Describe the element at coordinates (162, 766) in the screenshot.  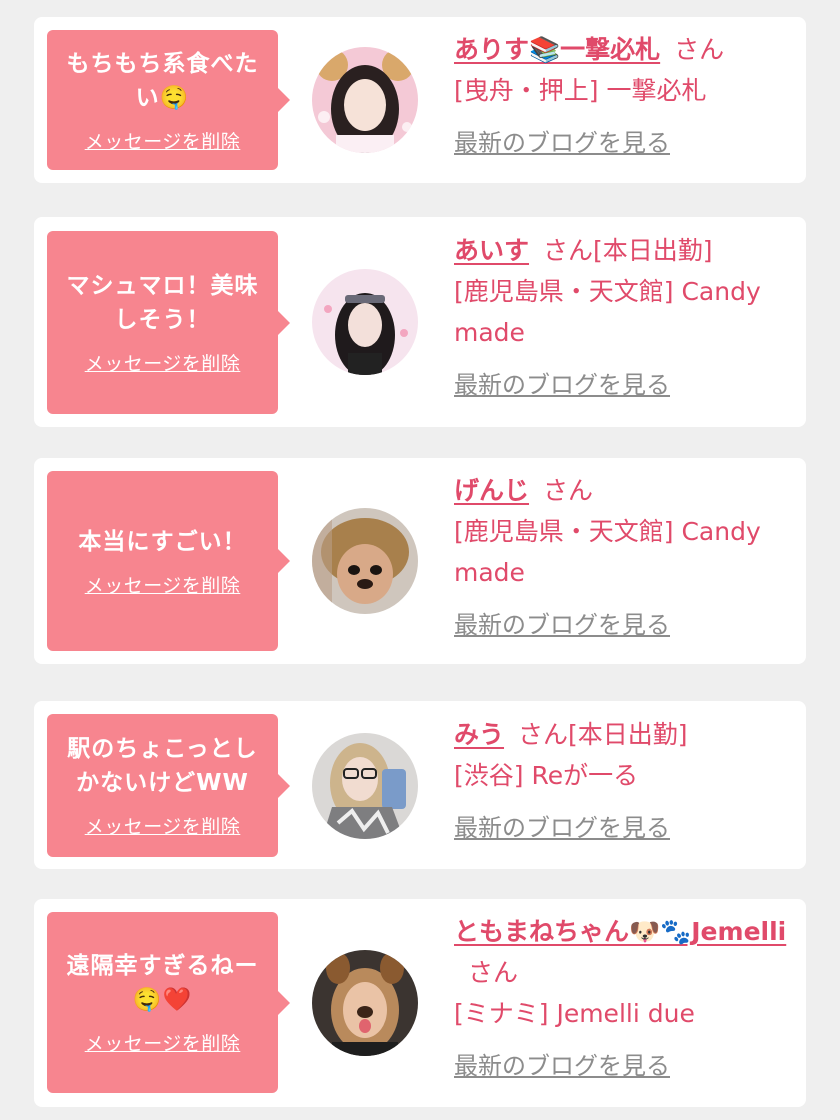
I see `message-text: 駅のちょこっとしかないけどWW` at that location.